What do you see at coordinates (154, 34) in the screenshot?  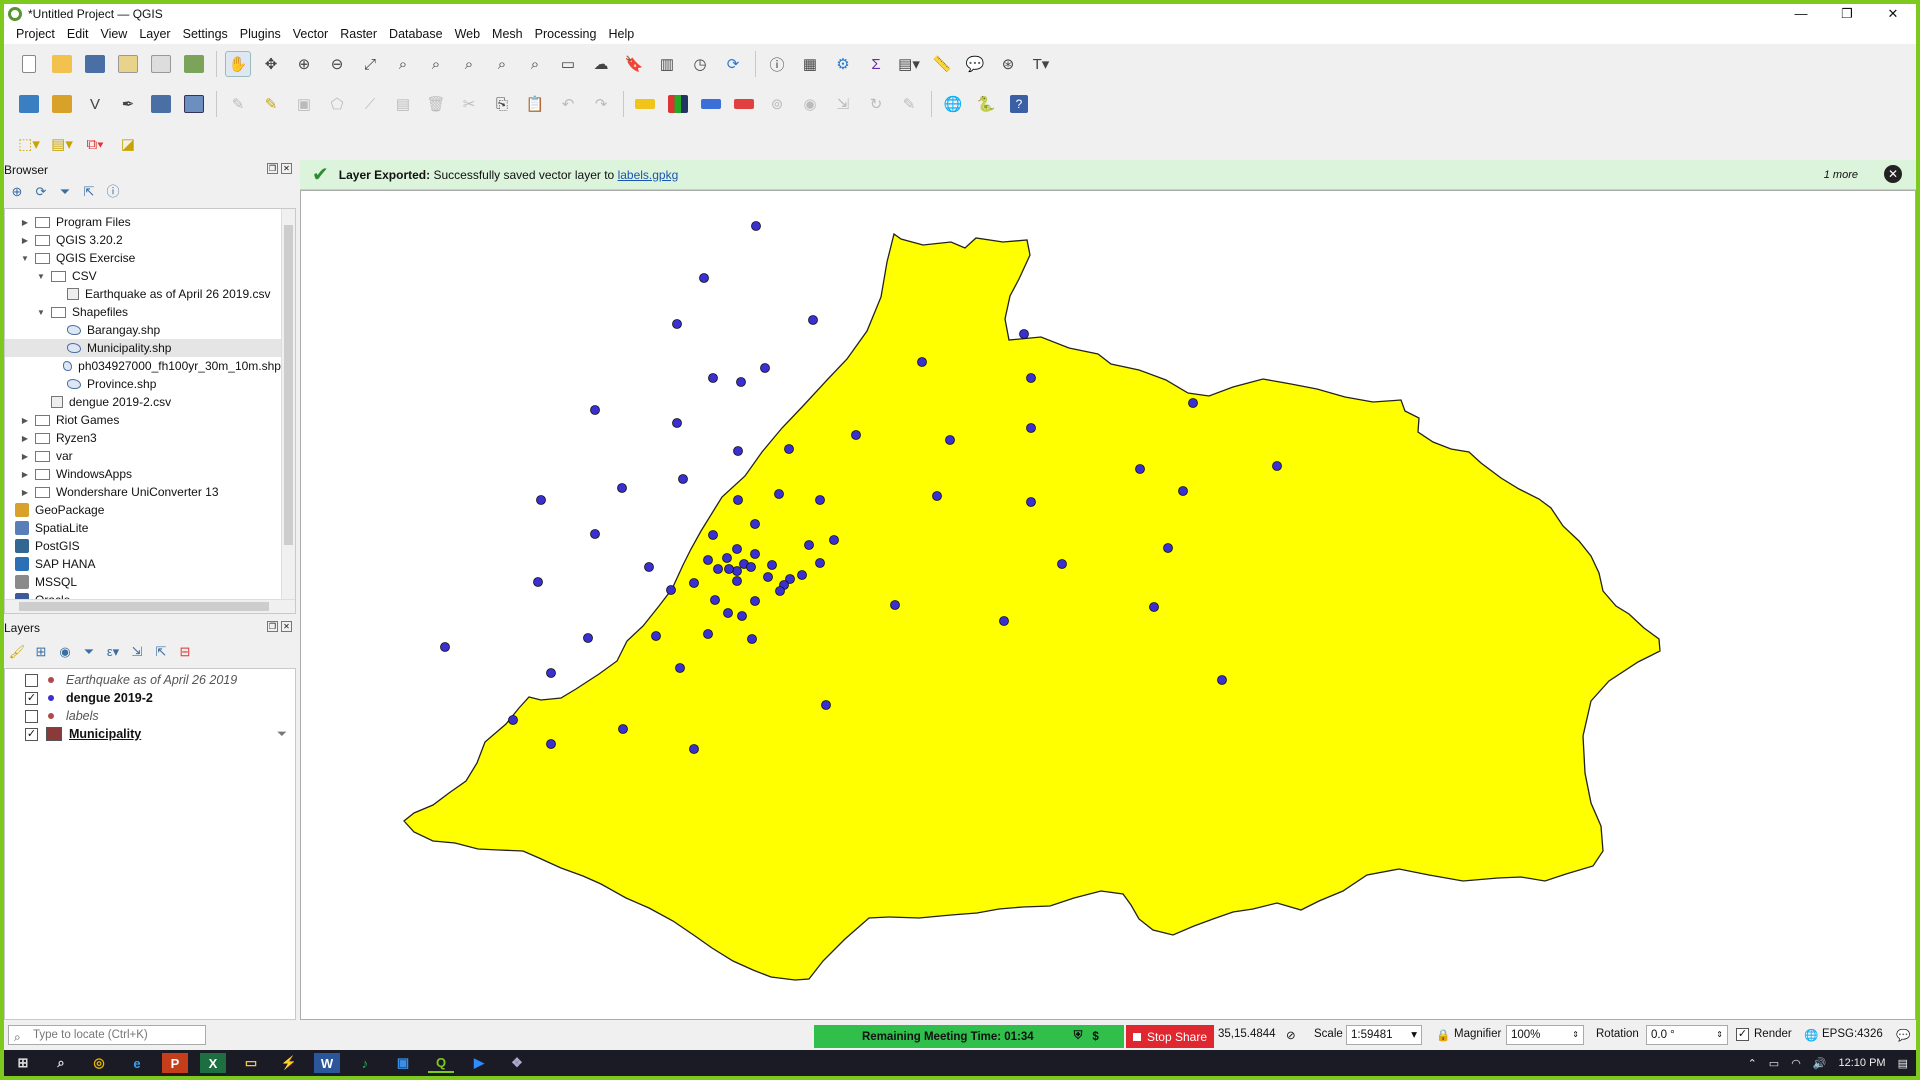 I see `menu-layer: Layer` at bounding box center [154, 34].